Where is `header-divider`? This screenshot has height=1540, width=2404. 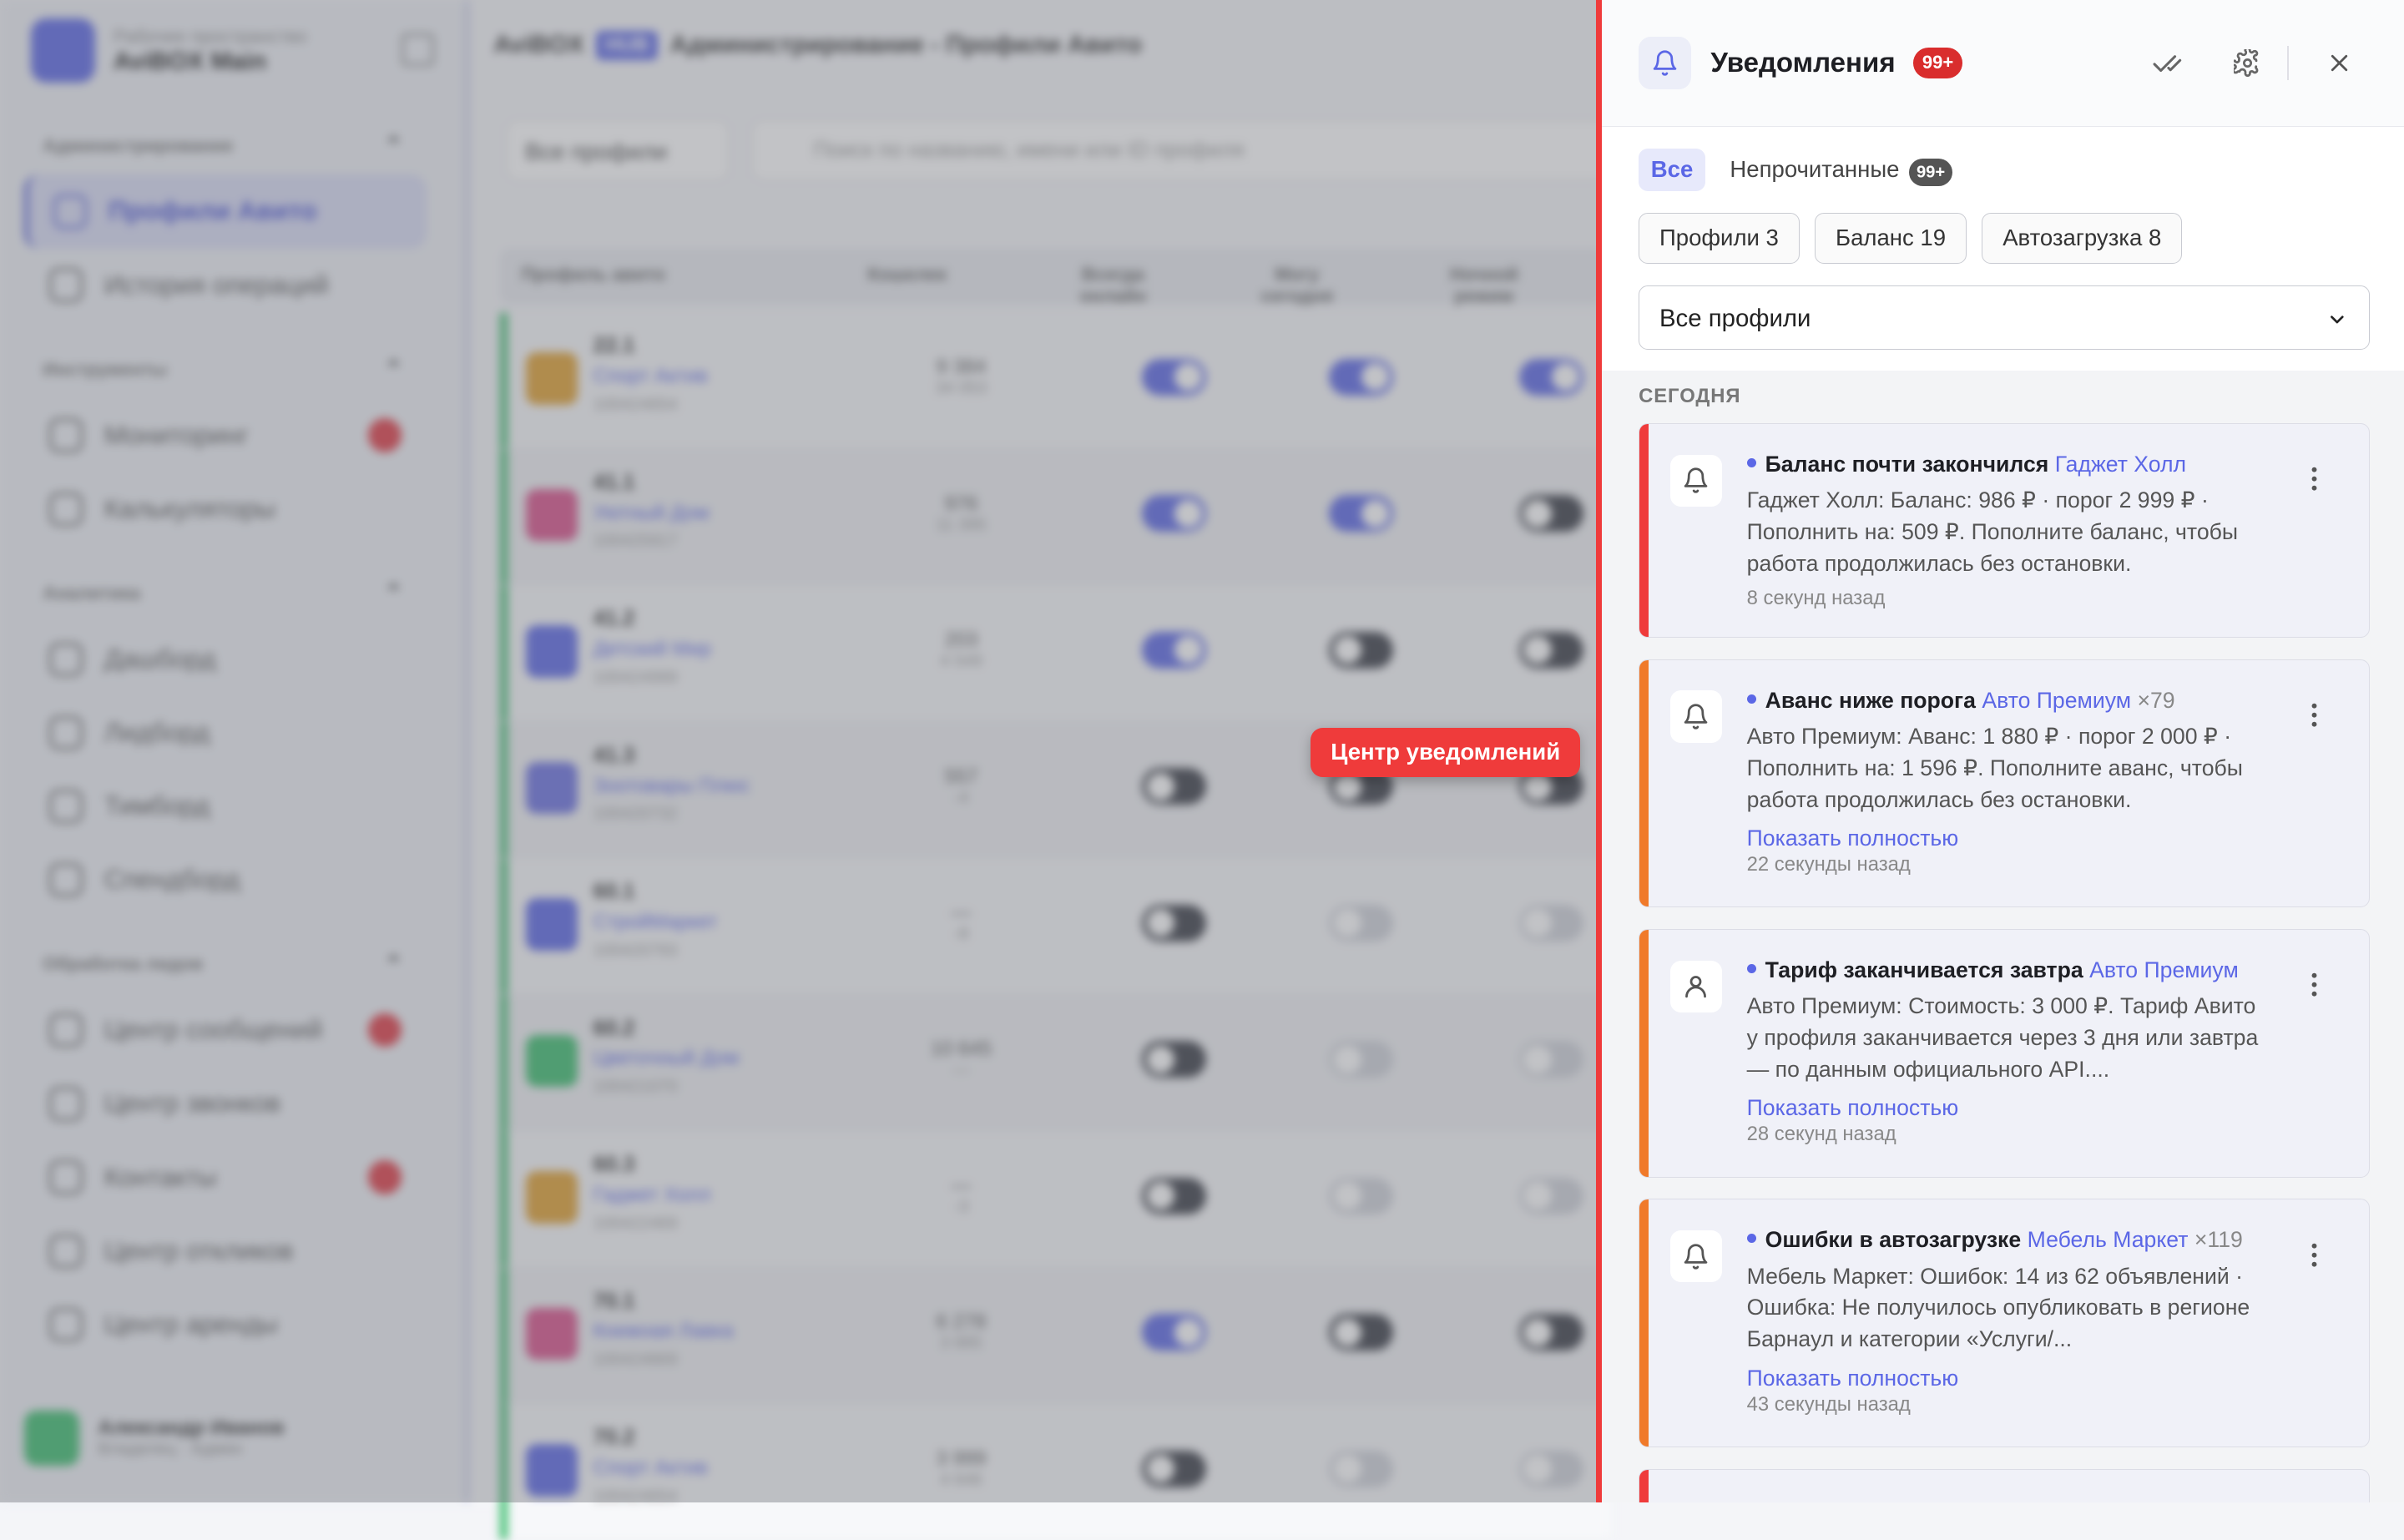 header-divider is located at coordinates (2288, 63).